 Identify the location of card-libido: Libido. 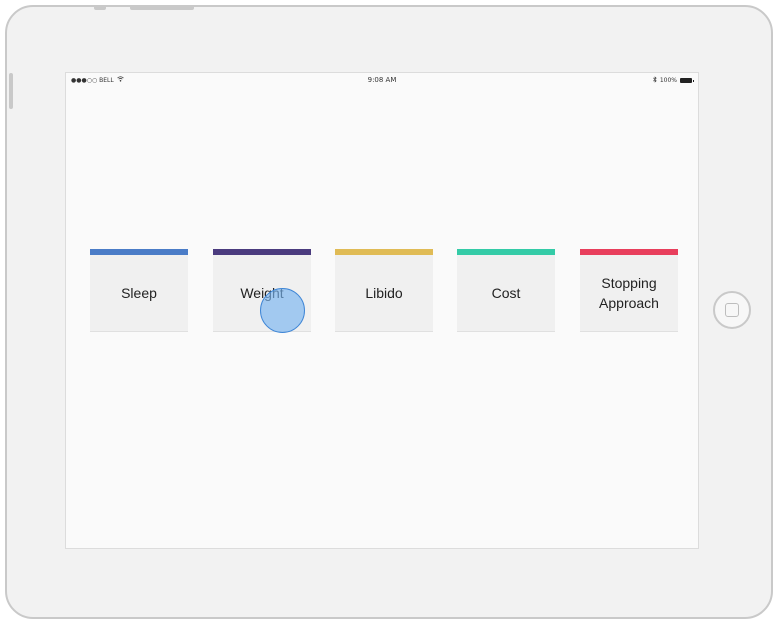
(384, 290).